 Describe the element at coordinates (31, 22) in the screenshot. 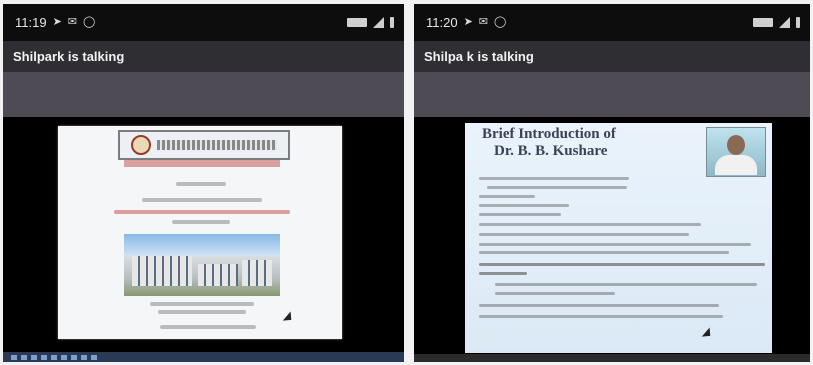

I see `clock: 11:19` at that location.